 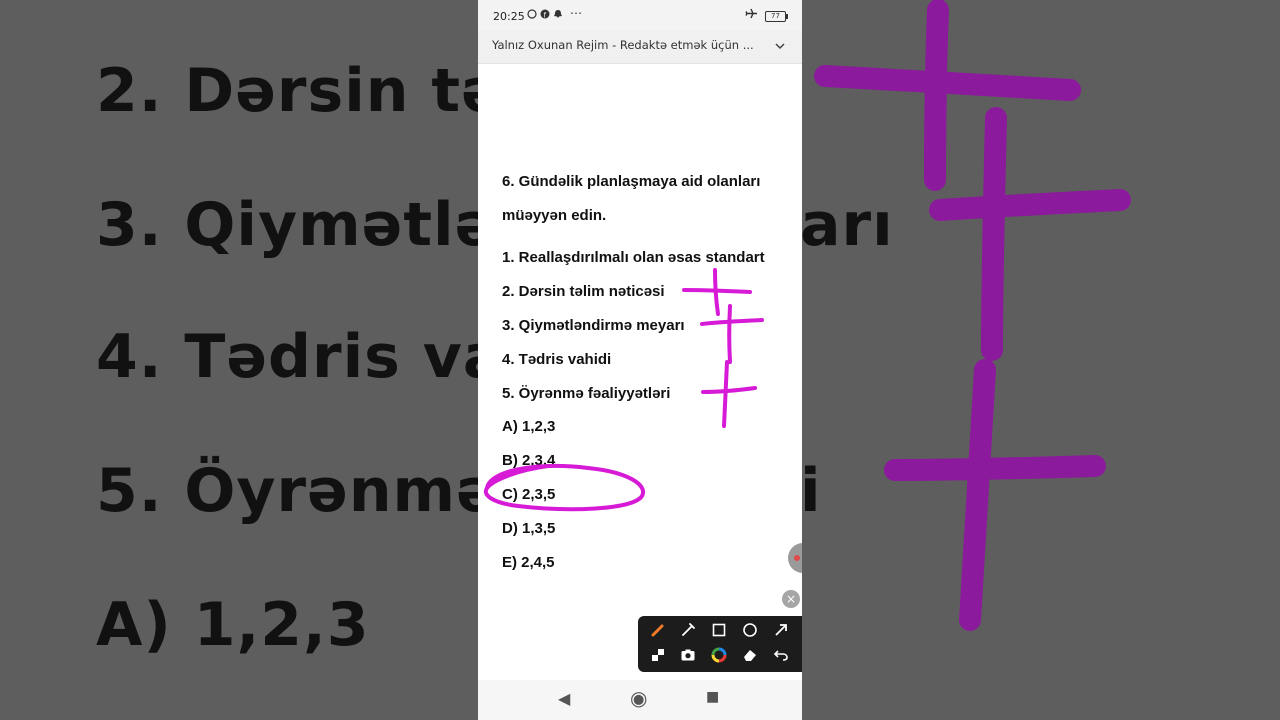 I want to click on color-wheel-icon, so click(x=719, y=656).